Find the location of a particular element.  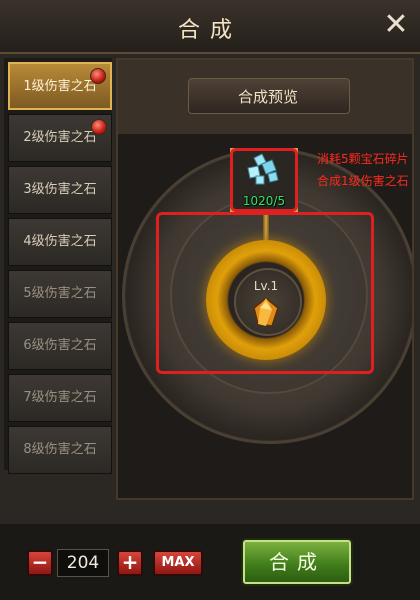

sidebar-item-label: 1级伤害之石 is located at coordinates (60, 86).